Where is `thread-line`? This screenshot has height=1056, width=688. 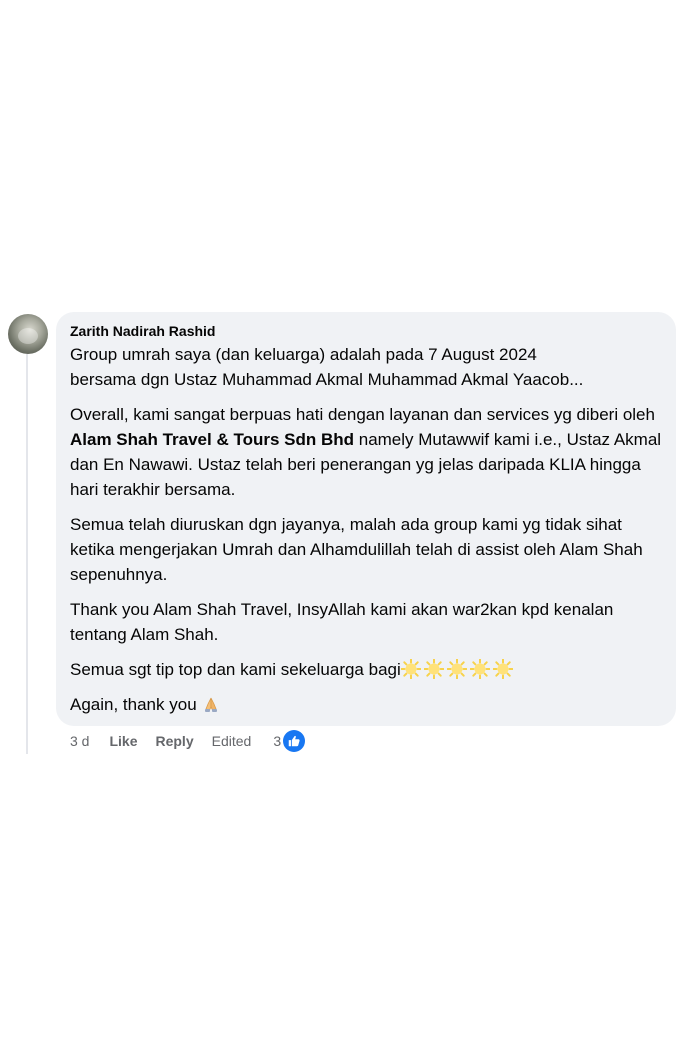 thread-line is located at coordinates (27, 554).